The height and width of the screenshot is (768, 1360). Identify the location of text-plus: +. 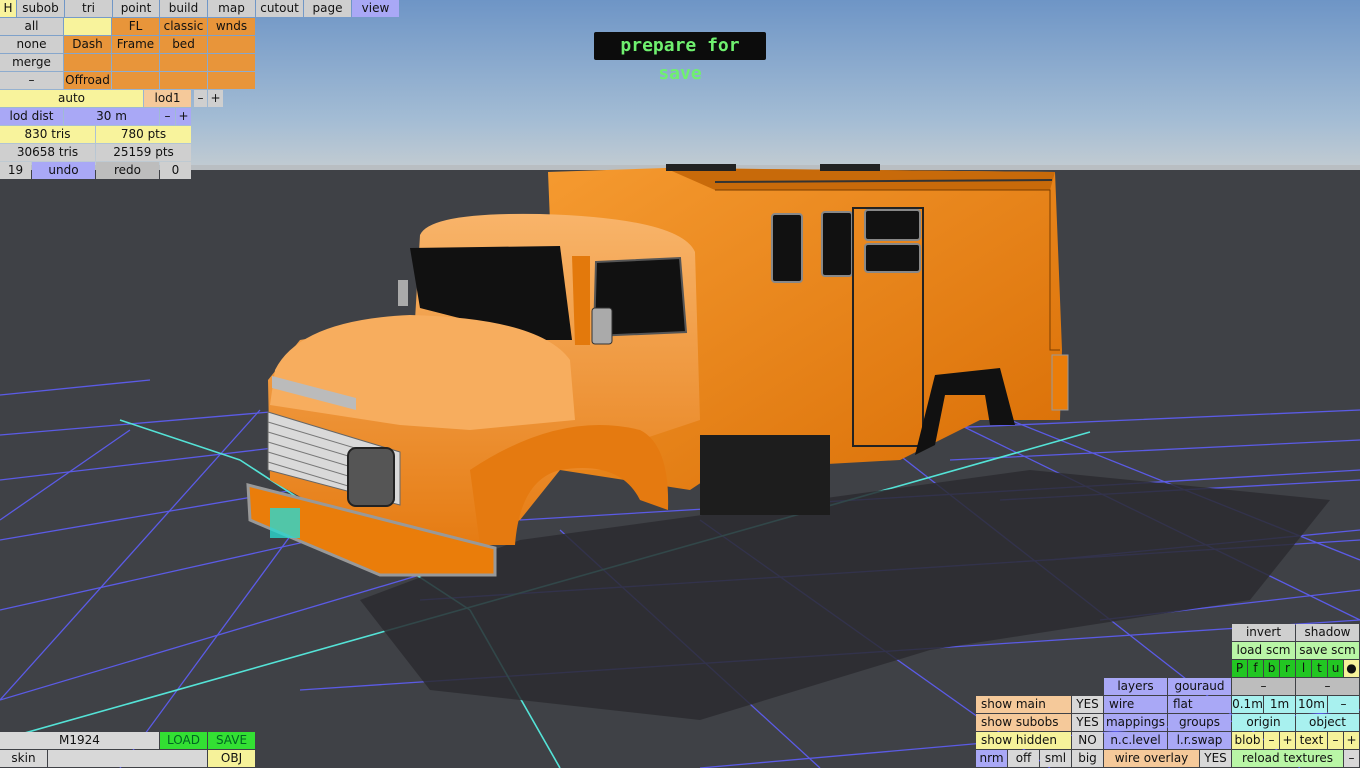
(1351, 740).